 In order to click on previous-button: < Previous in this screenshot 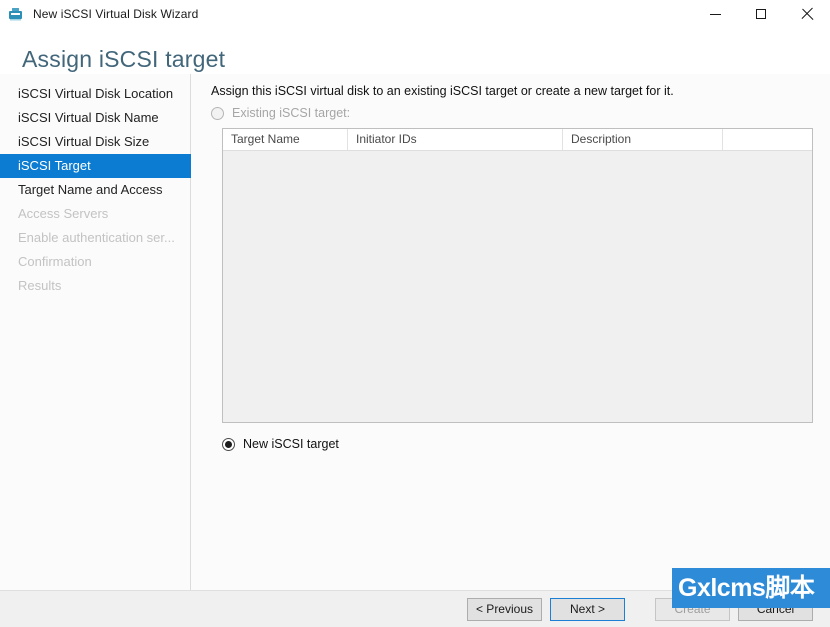, I will do `click(504, 609)`.